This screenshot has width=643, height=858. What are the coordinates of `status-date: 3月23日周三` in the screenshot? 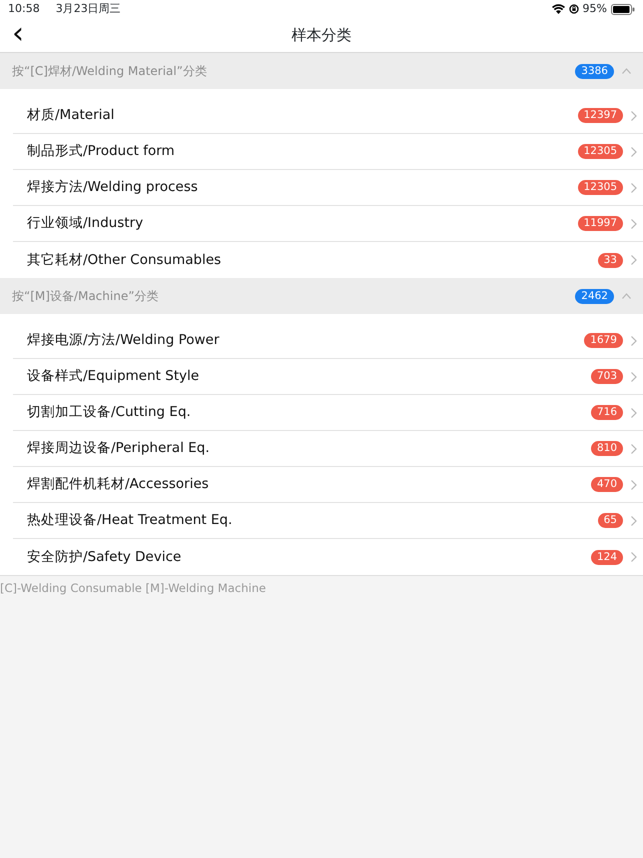 It's located at (88, 8).